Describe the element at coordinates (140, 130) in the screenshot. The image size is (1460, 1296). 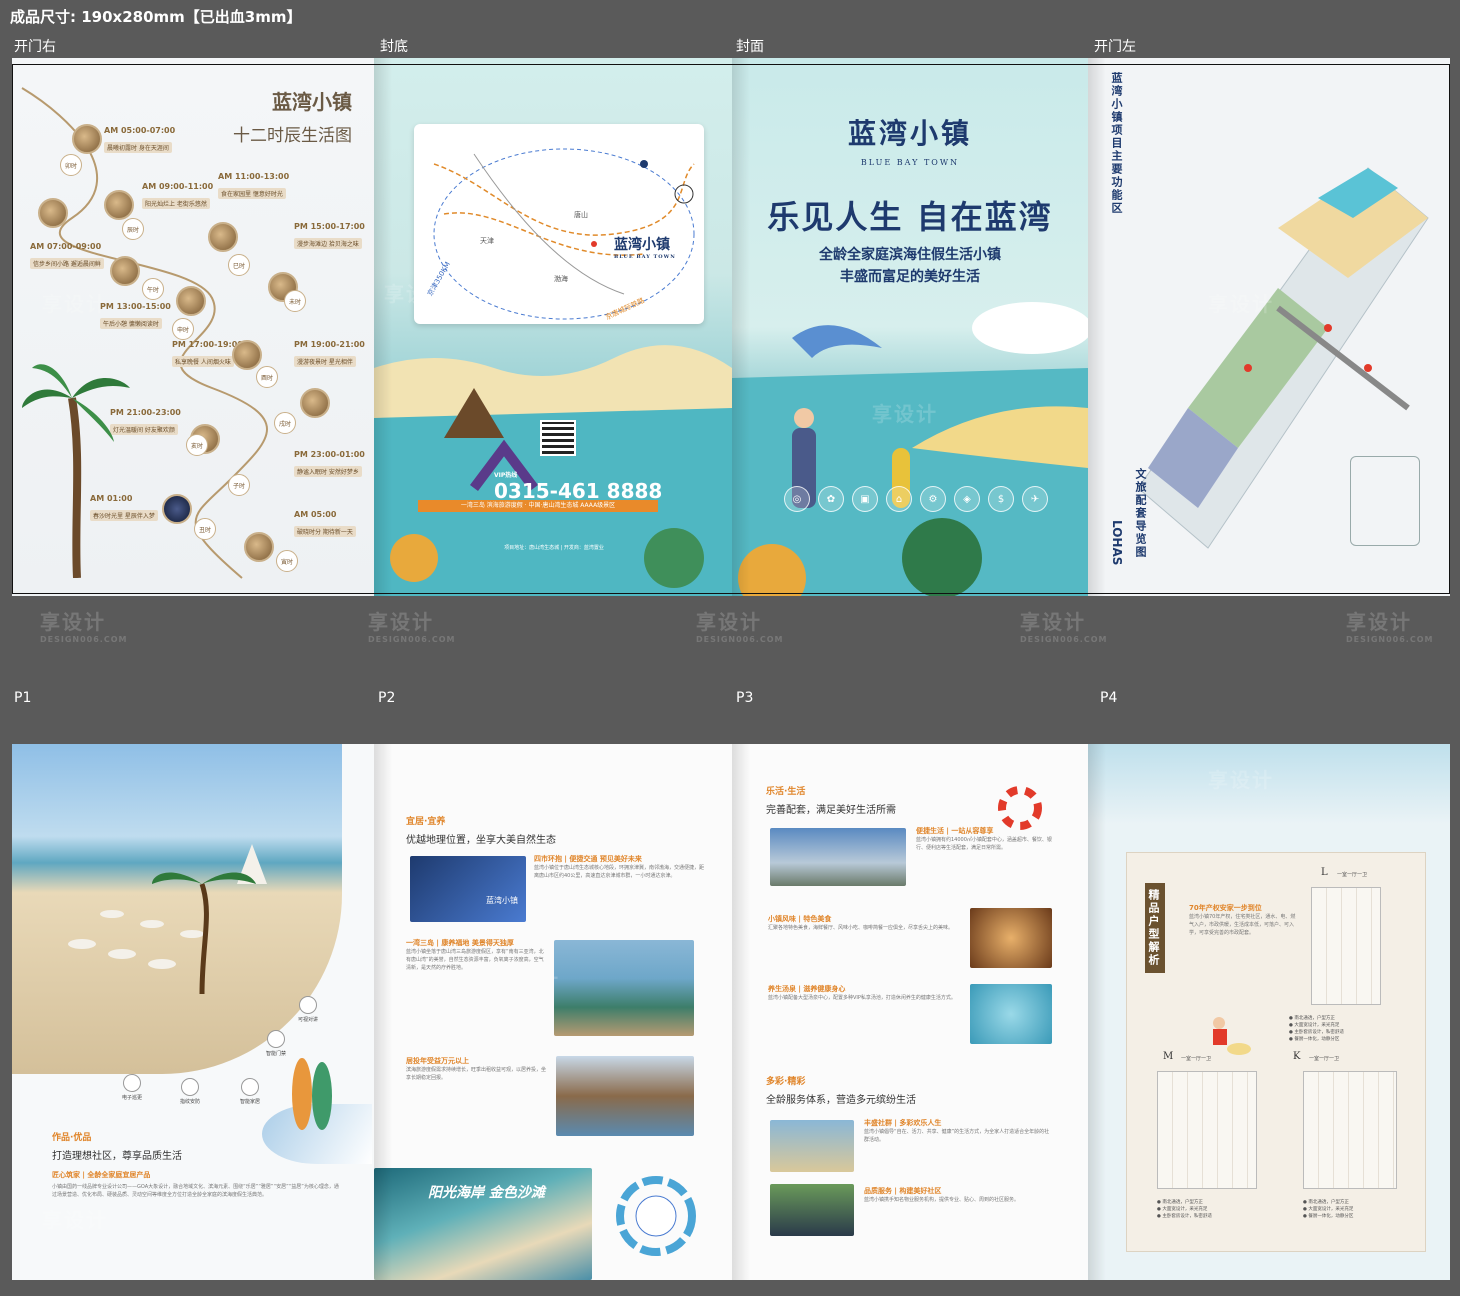
I see `timeline-time: AM 05:00-07:00` at that location.